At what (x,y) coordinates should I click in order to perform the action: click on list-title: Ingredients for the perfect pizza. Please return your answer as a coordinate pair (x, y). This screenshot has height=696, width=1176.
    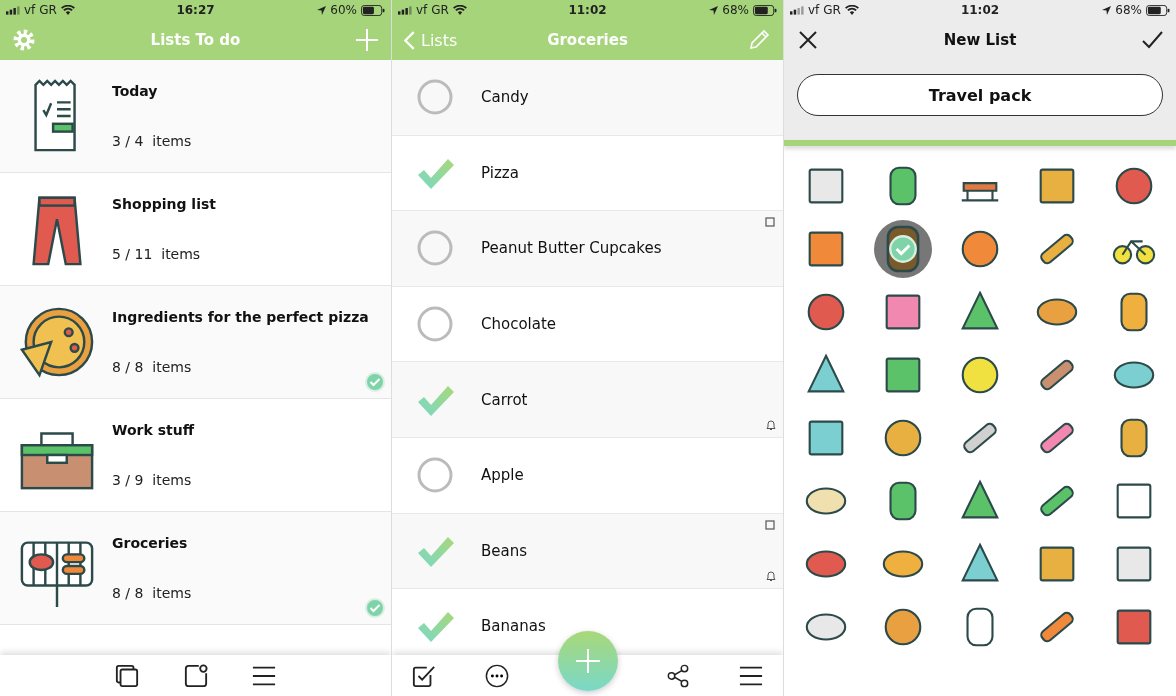
    Looking at the image, I should click on (240, 317).